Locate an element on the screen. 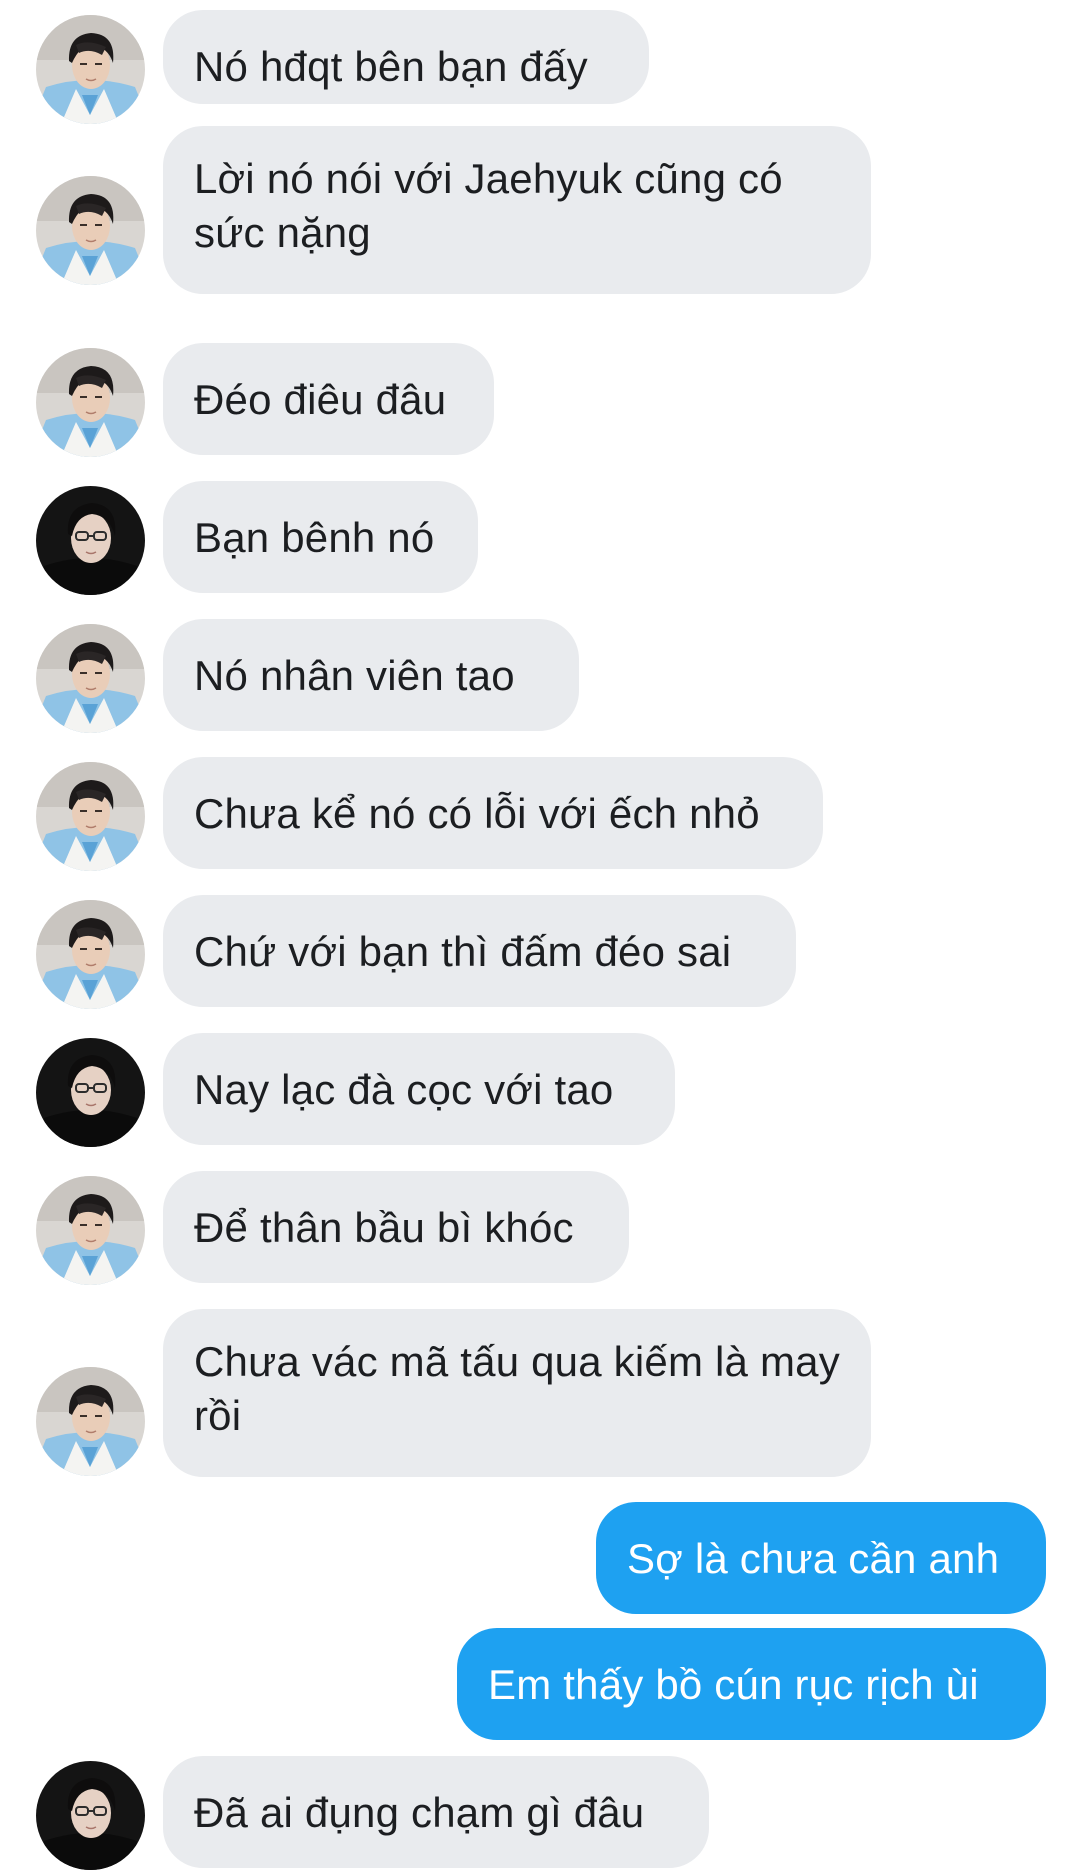 Image resolution: width=1080 pixels, height=1874 pixels. message-bubble-incoming: Nó nhân viên tao is located at coordinates (371, 675).